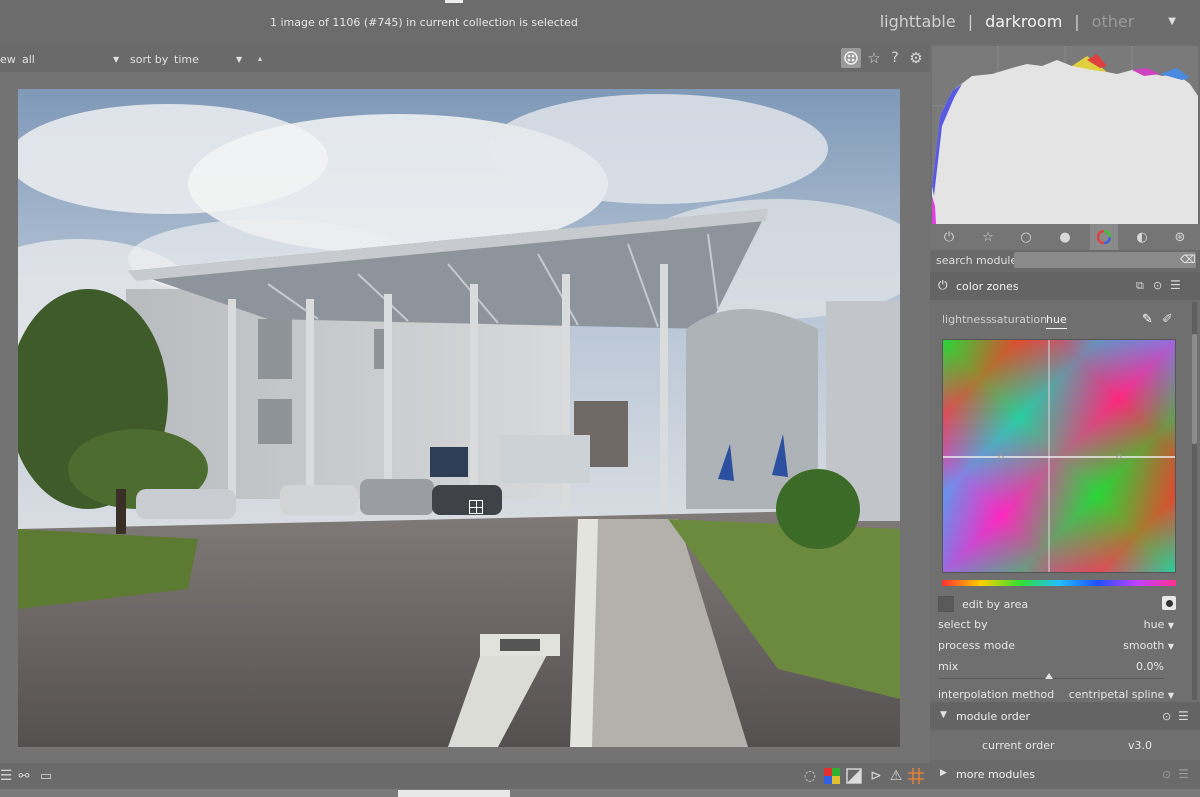 Image resolution: width=1200 pixels, height=797 pixels. What do you see at coordinates (851, 58) in the screenshot?
I see `focus-peaking-icon` at bounding box center [851, 58].